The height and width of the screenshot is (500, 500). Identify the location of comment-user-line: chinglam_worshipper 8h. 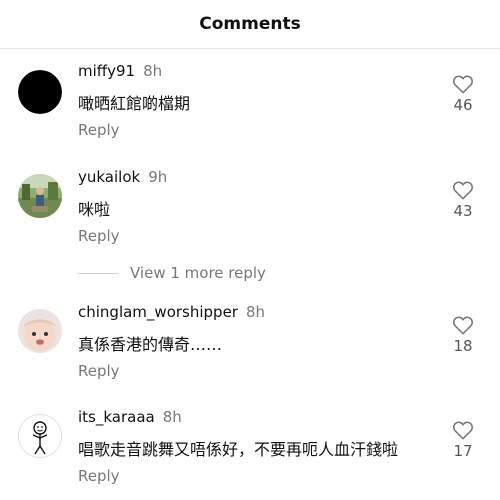
(171, 312).